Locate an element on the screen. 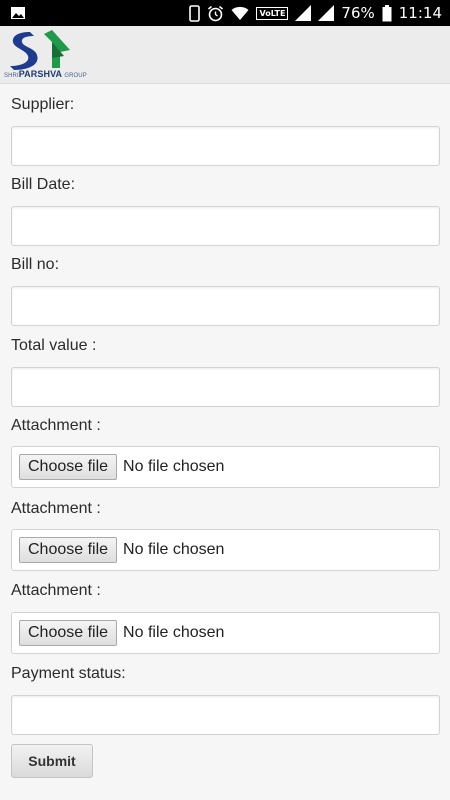 Image resolution: width=450 pixels, height=800 pixels. battery-icon is located at coordinates (387, 12).